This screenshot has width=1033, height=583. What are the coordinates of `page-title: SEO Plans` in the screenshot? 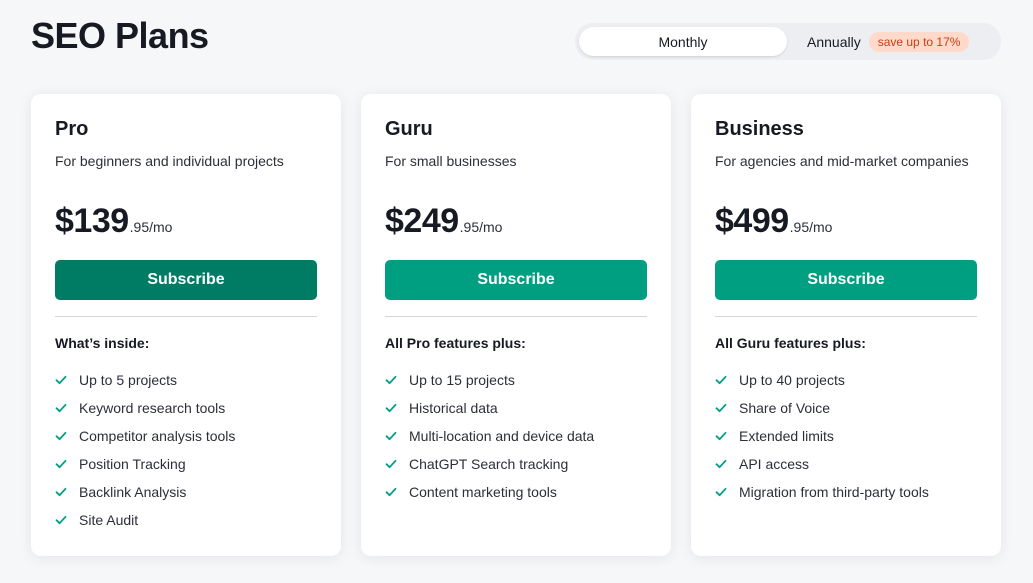 It's located at (120, 35).